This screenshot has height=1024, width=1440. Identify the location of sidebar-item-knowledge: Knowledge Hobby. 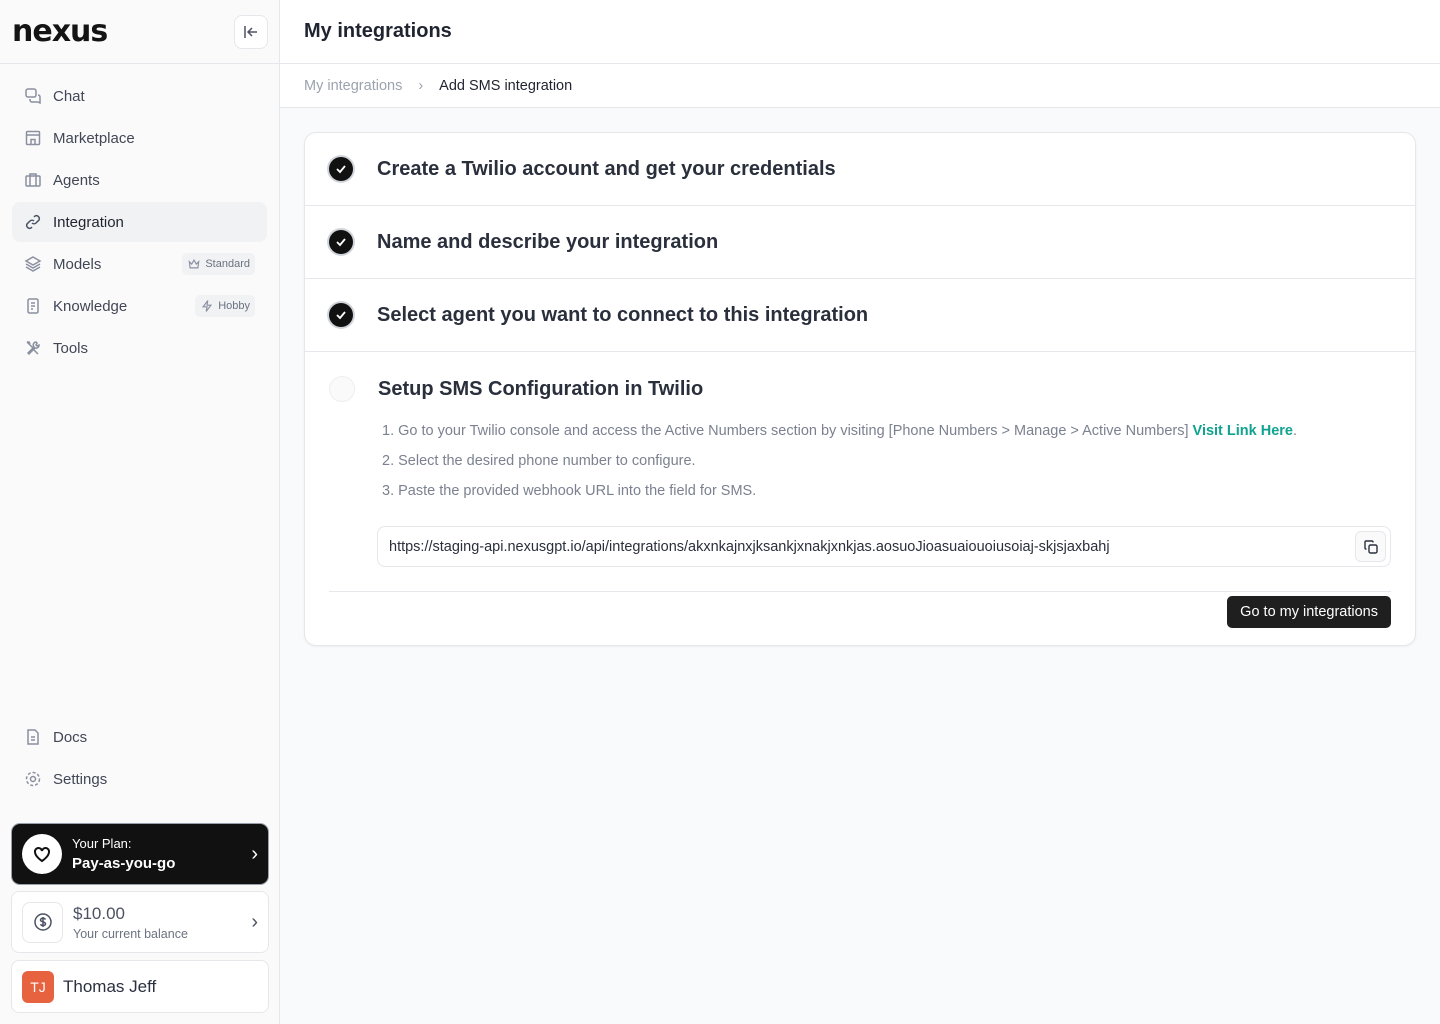
(139, 306).